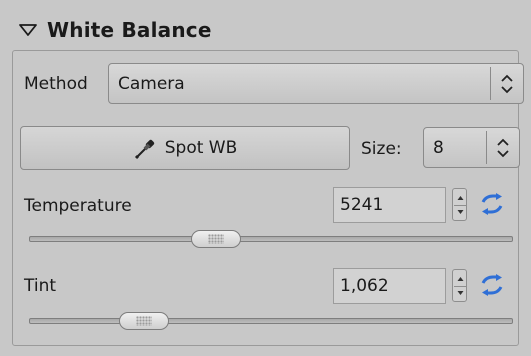 Image resolution: width=531 pixels, height=356 pixels. What do you see at coordinates (271, 321) in the screenshot?
I see `tint-slider-track` at bounding box center [271, 321].